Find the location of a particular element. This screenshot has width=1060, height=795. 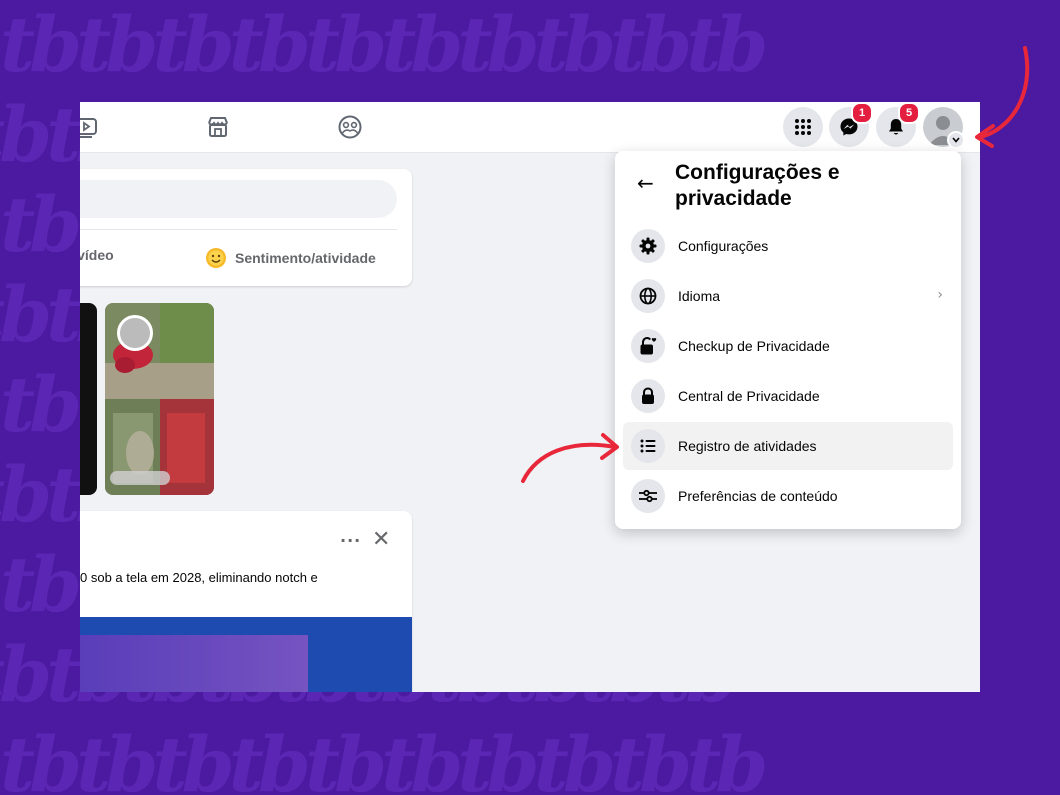

gear-icon is located at coordinates (648, 246).